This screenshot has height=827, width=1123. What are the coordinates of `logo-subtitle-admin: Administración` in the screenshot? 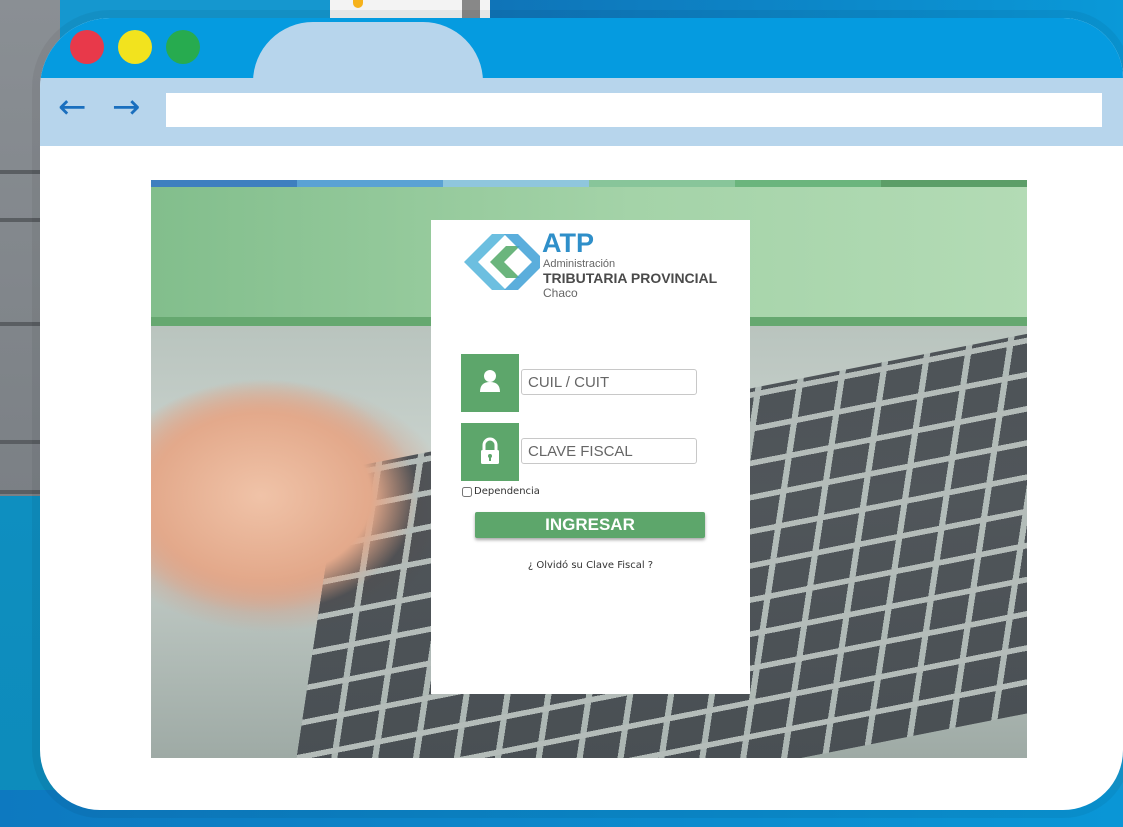 It's located at (579, 264).